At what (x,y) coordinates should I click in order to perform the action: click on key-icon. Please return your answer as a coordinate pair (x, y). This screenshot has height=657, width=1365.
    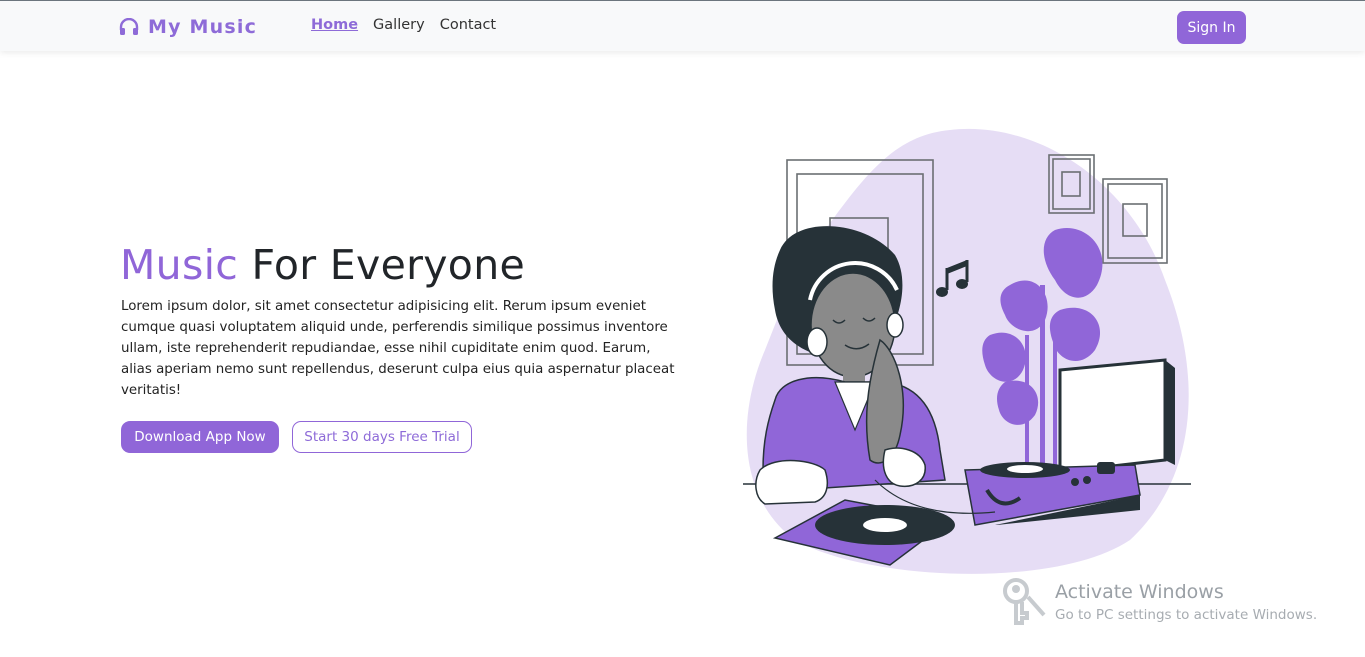
    Looking at the image, I should click on (1024, 604).